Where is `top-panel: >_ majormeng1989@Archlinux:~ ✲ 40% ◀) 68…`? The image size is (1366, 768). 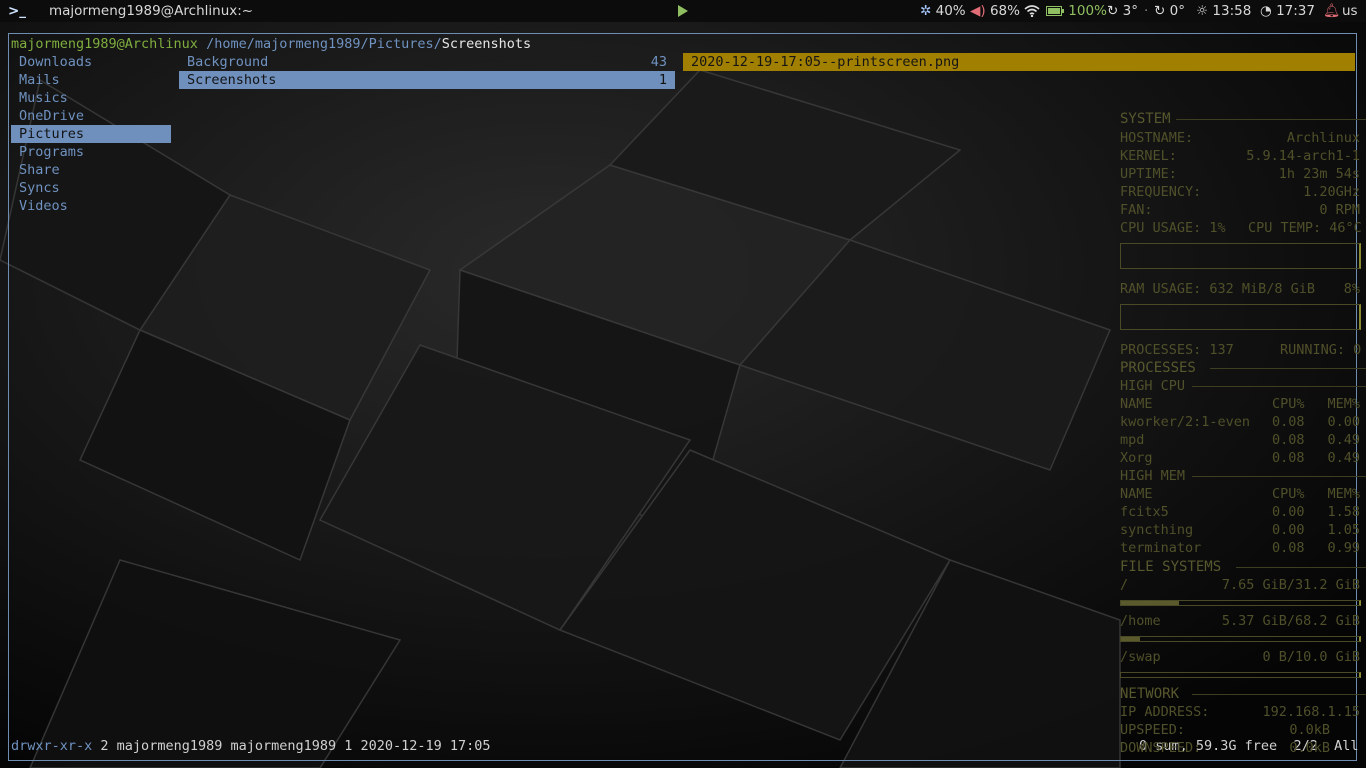 top-panel: >_ majormeng1989@Archlinux:~ ✲ 40% ◀) 68… is located at coordinates (683, 11).